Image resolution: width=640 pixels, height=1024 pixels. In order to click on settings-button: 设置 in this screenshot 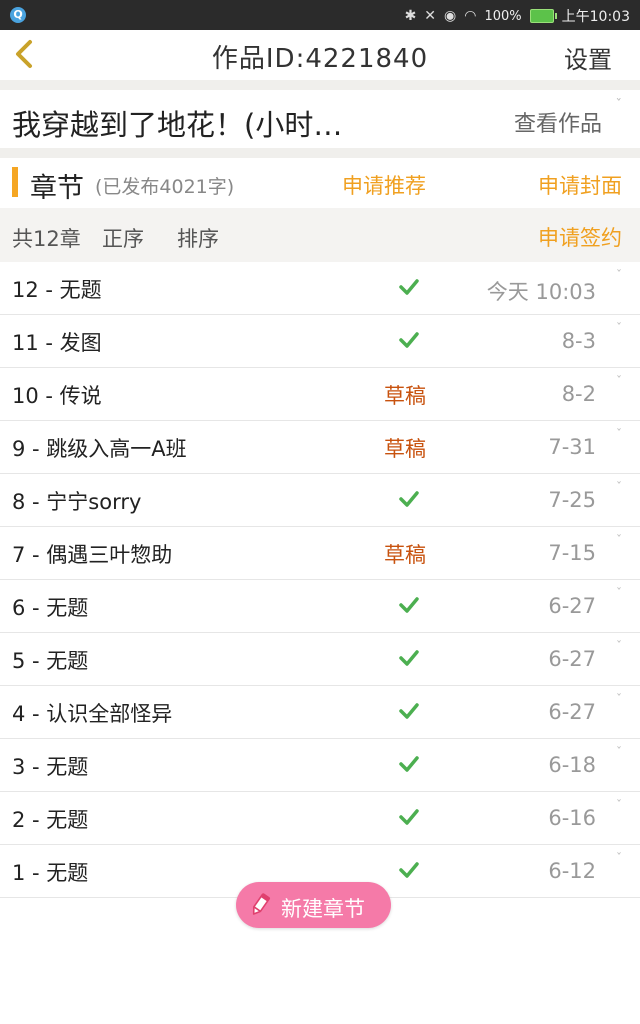, I will do `click(588, 57)`.